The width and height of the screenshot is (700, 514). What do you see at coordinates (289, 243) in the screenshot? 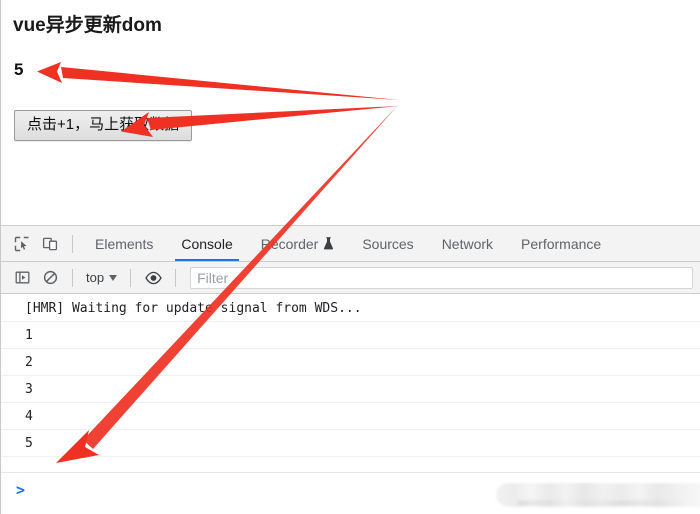
I see `tab-recorder-label: Recorder` at bounding box center [289, 243].